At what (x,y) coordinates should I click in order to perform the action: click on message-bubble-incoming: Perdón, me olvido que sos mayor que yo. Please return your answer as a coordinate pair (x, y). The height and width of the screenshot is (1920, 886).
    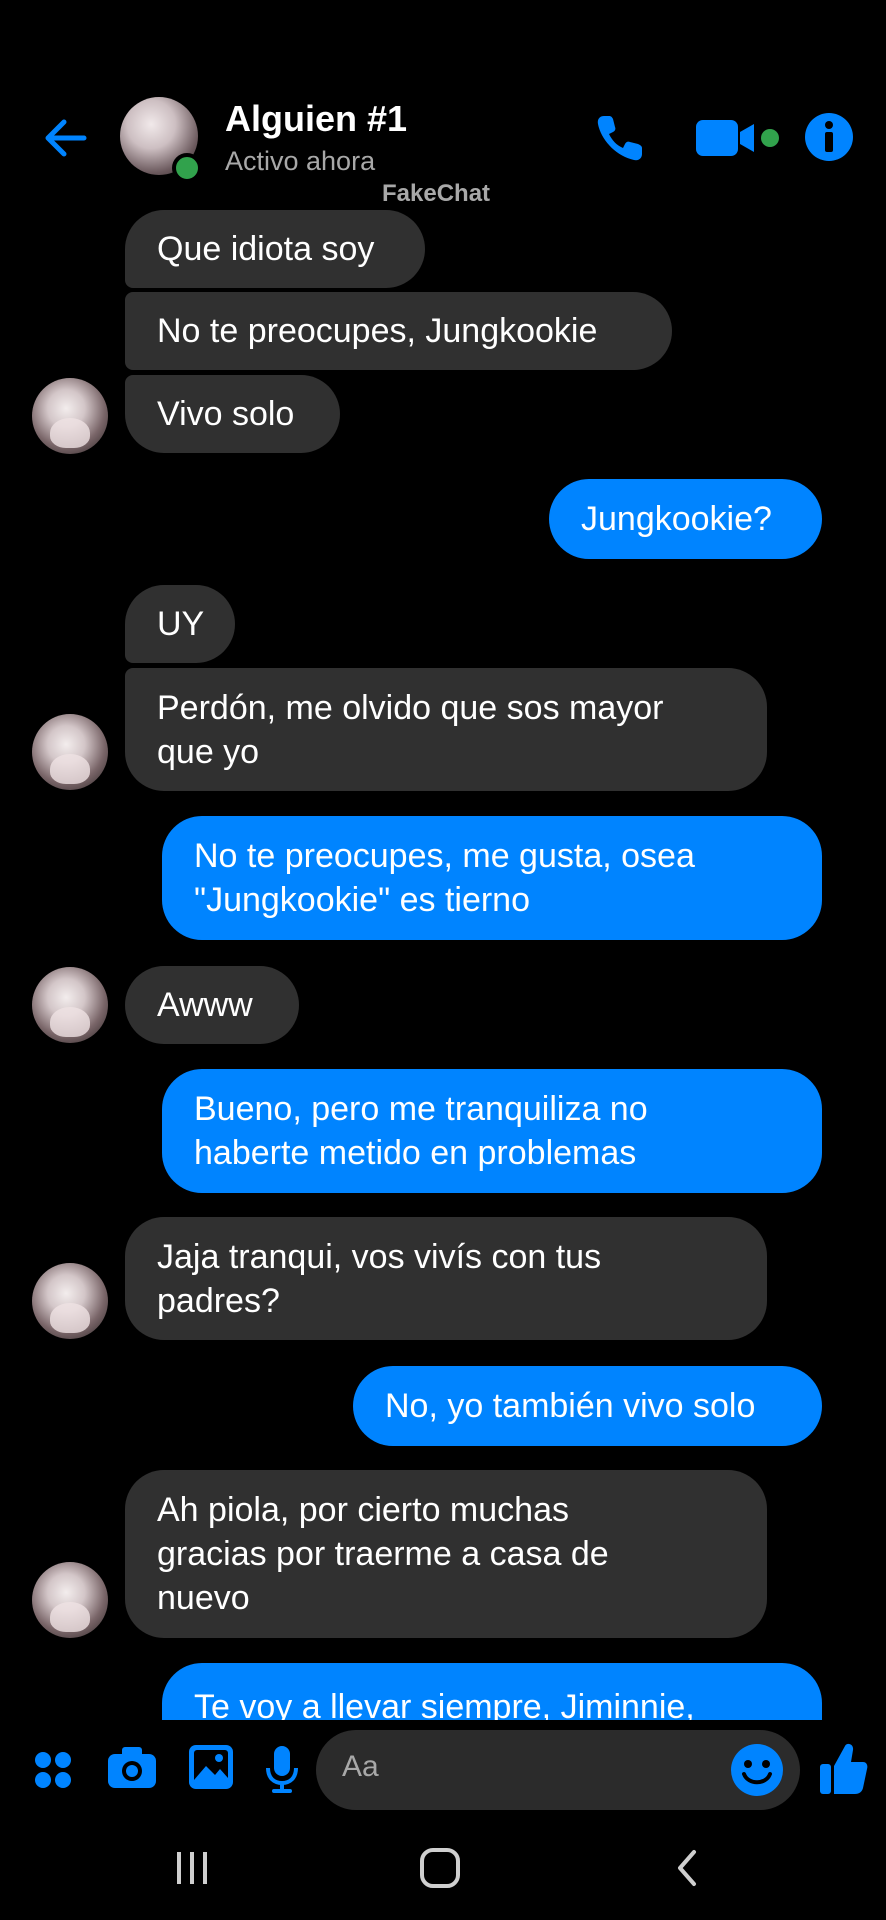
    Looking at the image, I should click on (446, 729).